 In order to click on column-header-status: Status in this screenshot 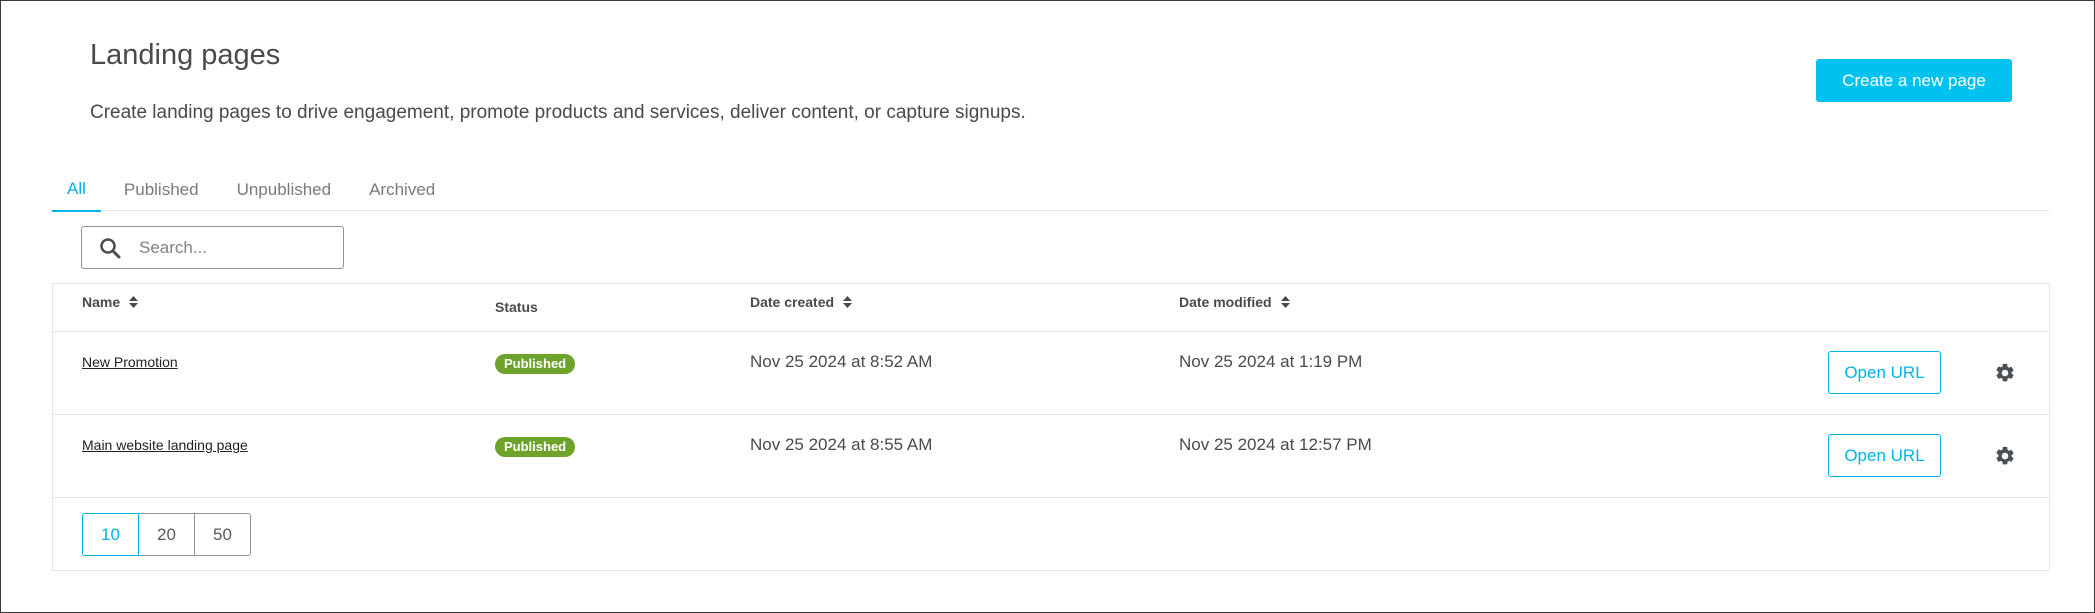, I will do `click(516, 307)`.